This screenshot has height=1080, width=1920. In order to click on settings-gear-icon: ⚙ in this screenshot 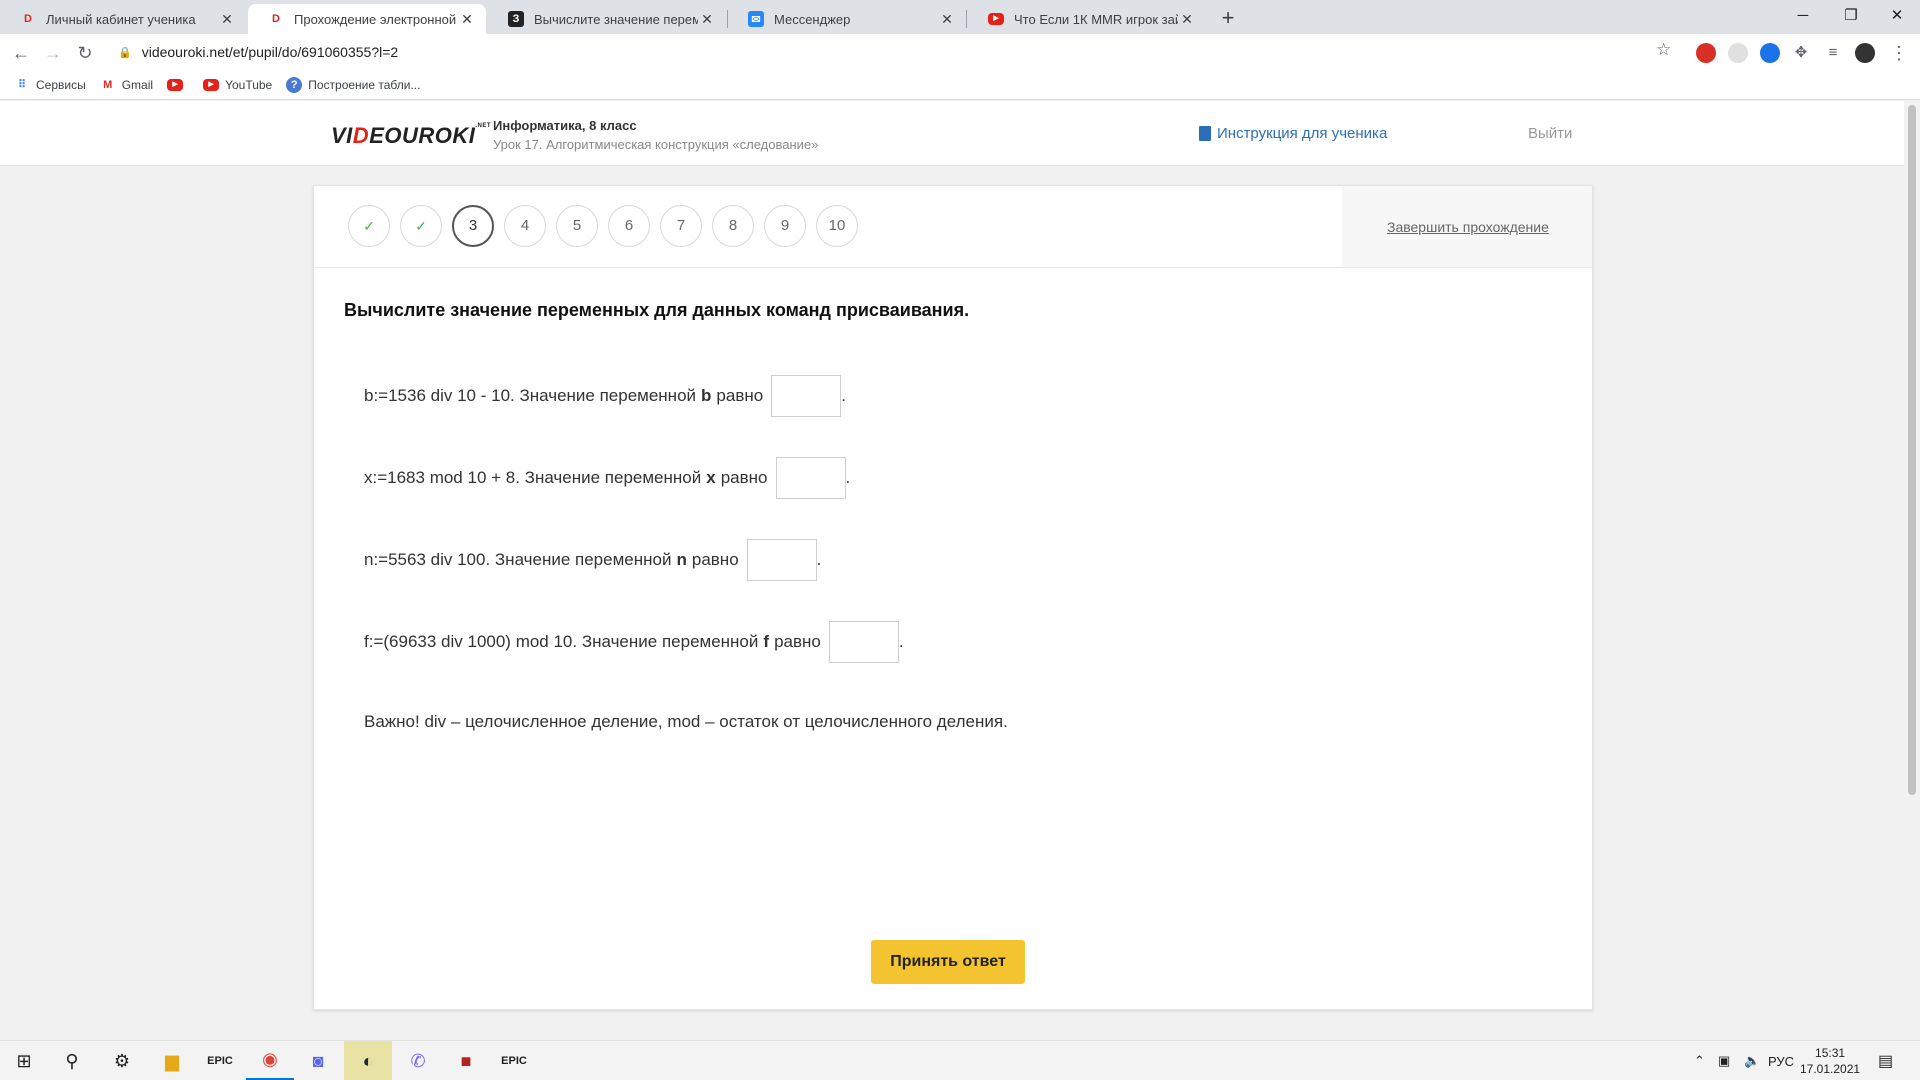, I will do `click(122, 1060)`.